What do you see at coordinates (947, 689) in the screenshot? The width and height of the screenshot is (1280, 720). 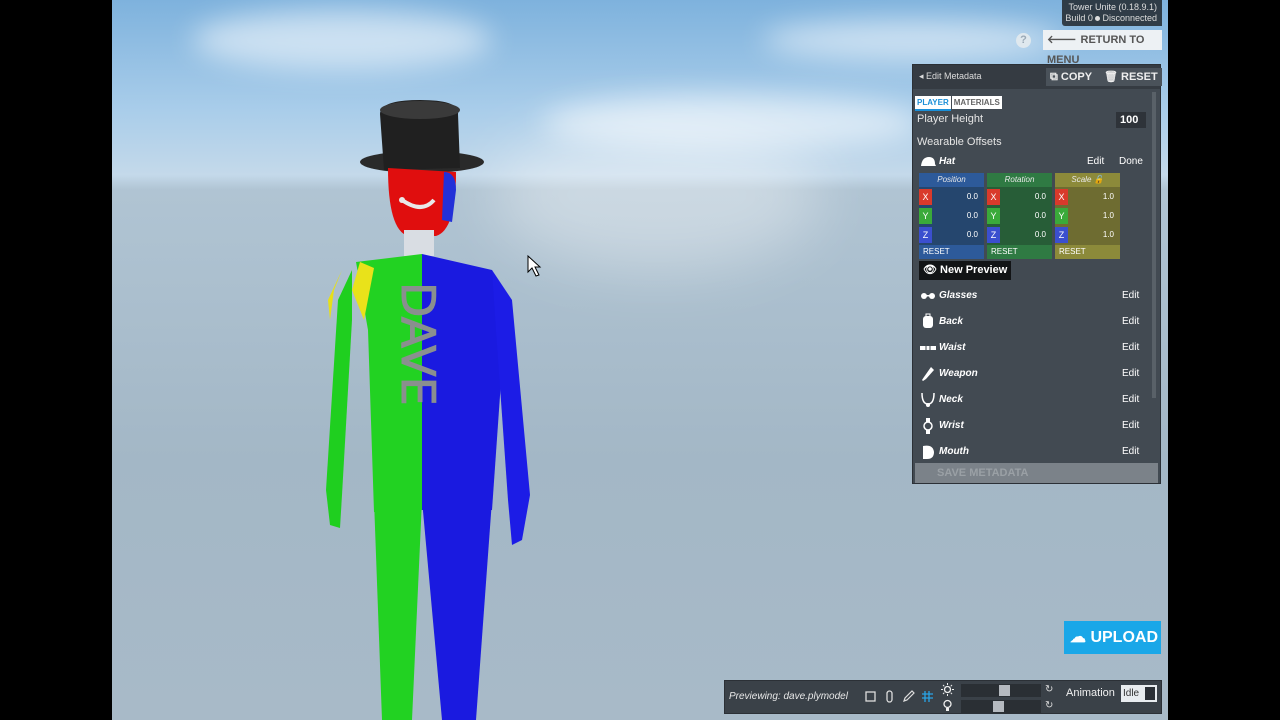 I see `sun-icon` at bounding box center [947, 689].